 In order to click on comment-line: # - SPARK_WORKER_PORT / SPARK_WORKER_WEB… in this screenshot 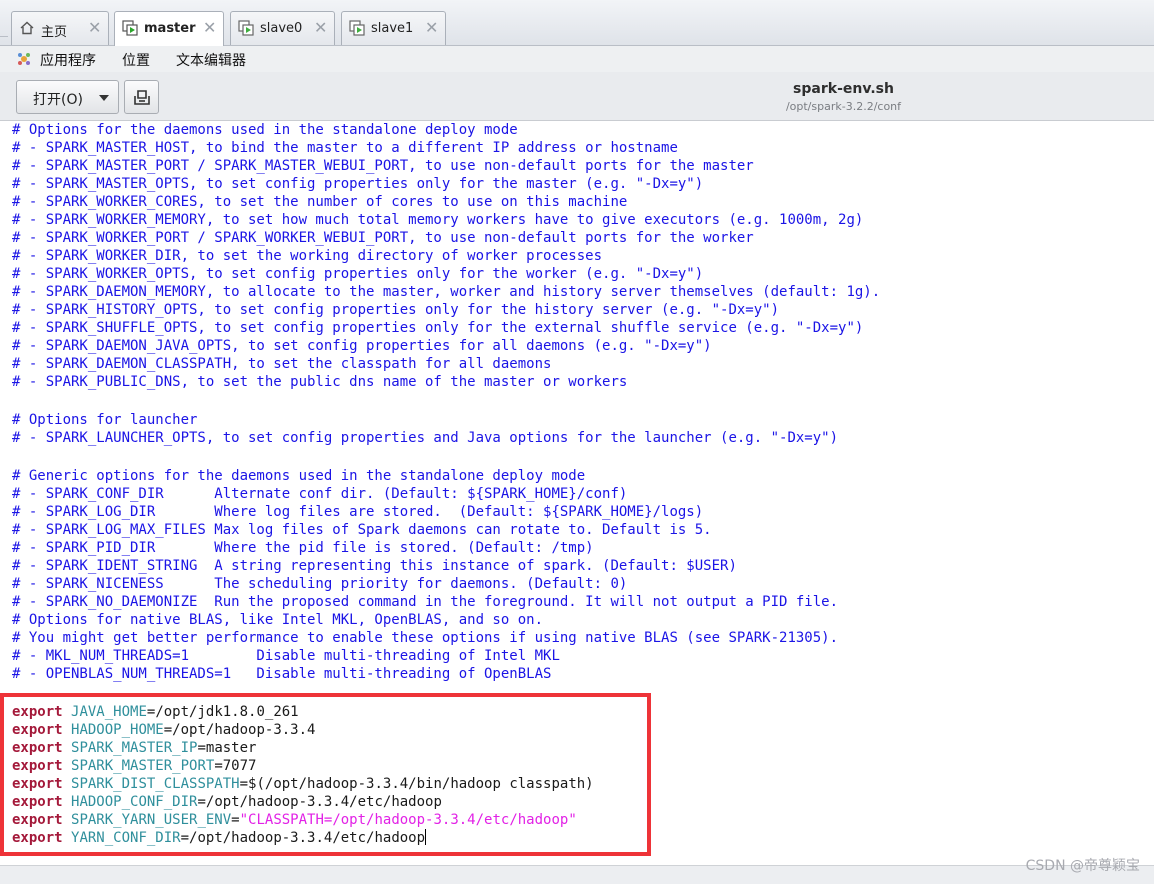, I will do `click(383, 238)`.